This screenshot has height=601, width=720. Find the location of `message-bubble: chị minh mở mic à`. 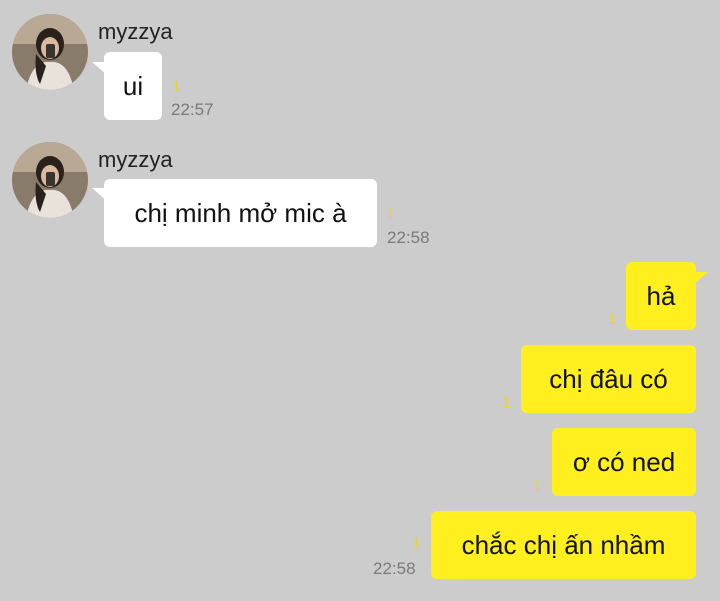

message-bubble: chị minh mở mic à is located at coordinates (240, 213).